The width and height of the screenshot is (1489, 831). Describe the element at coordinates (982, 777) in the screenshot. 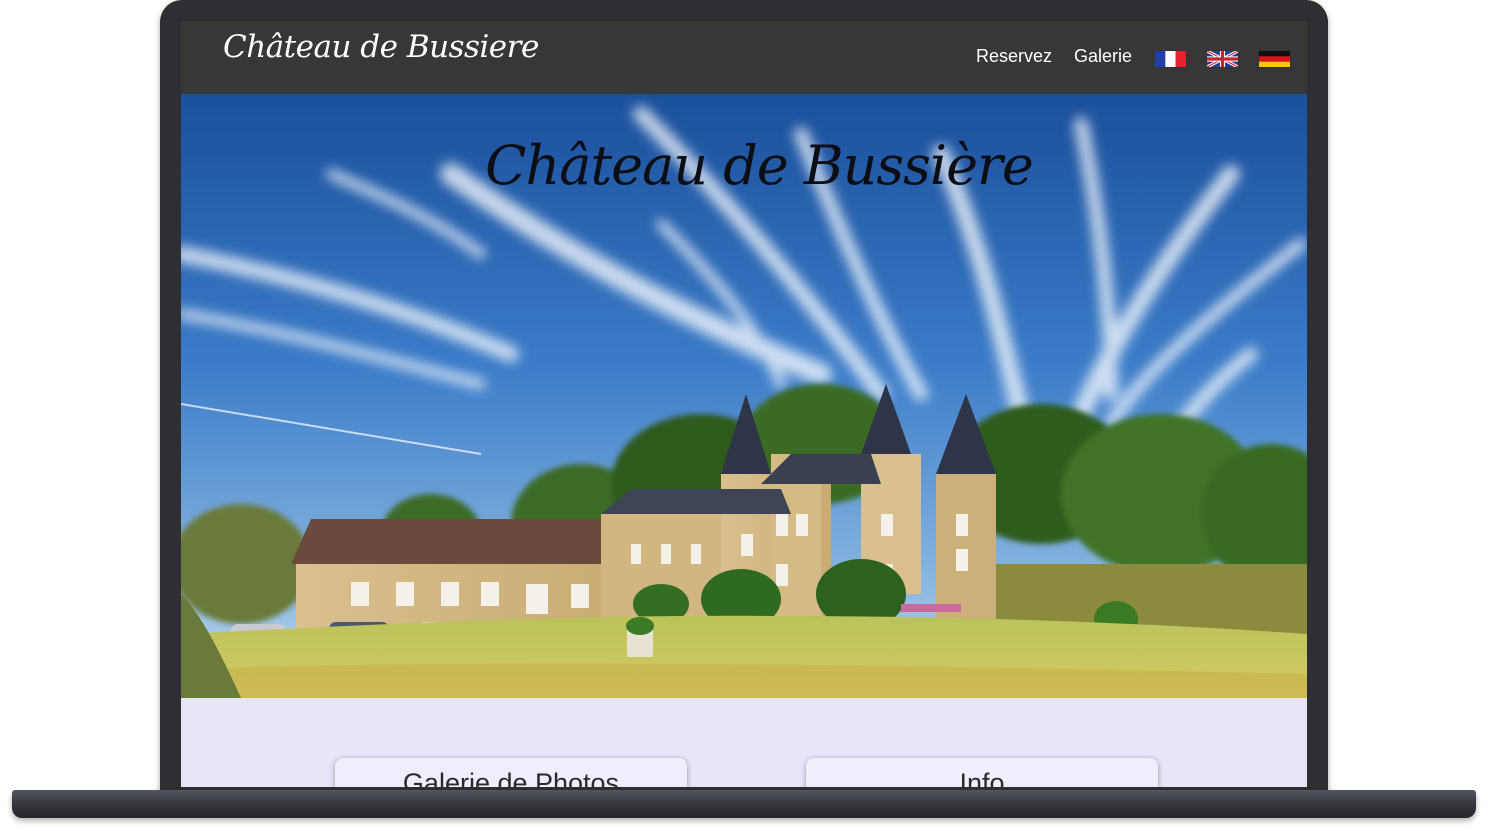

I see `card-info-label: Info` at that location.